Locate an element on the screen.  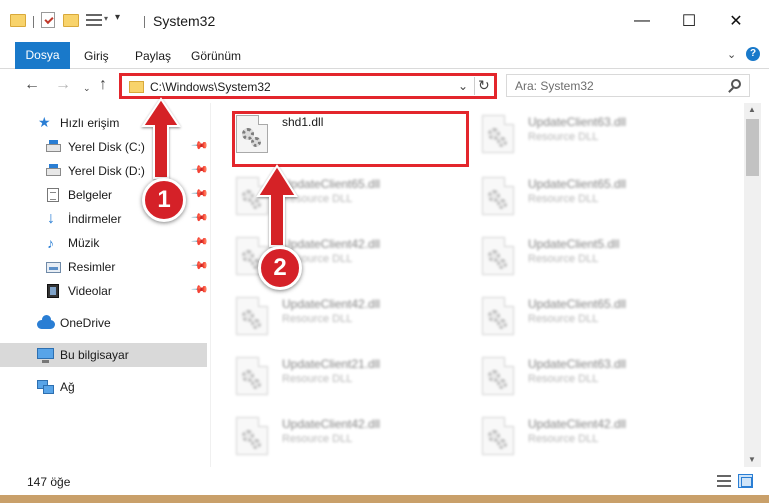
customize-quick-access-icon: ▾ is located at coordinates (117, 21).